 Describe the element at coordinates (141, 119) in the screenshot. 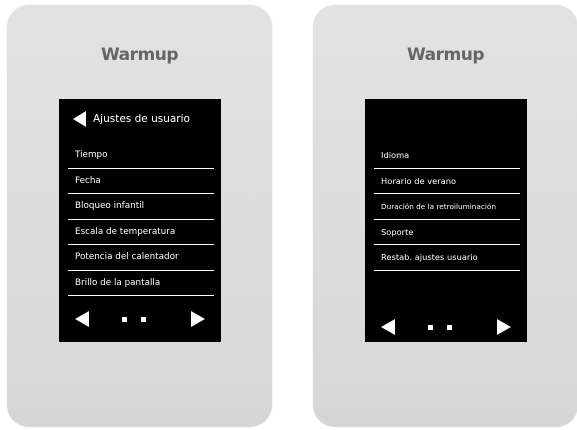

I see `screen-title: Ajustes de usuario` at that location.